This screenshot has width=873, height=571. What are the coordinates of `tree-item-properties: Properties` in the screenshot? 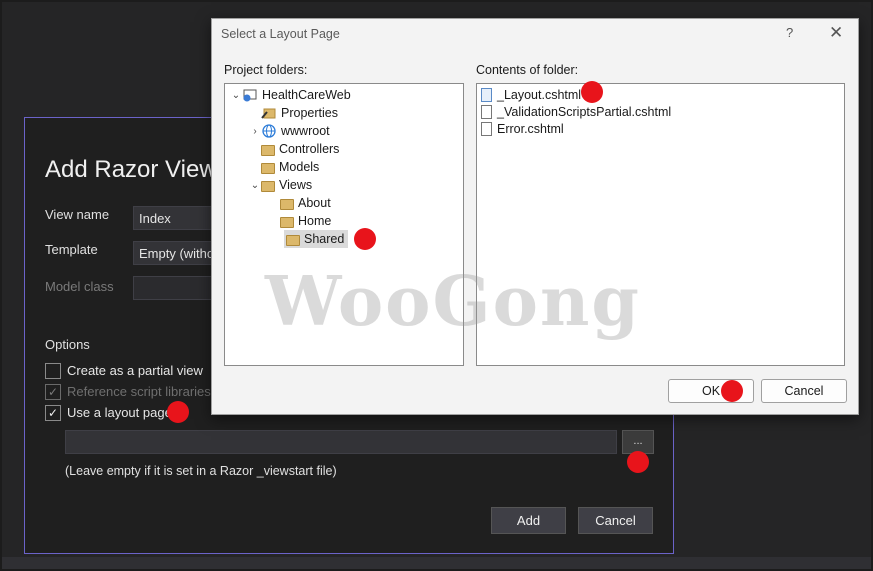 It's located at (293, 113).